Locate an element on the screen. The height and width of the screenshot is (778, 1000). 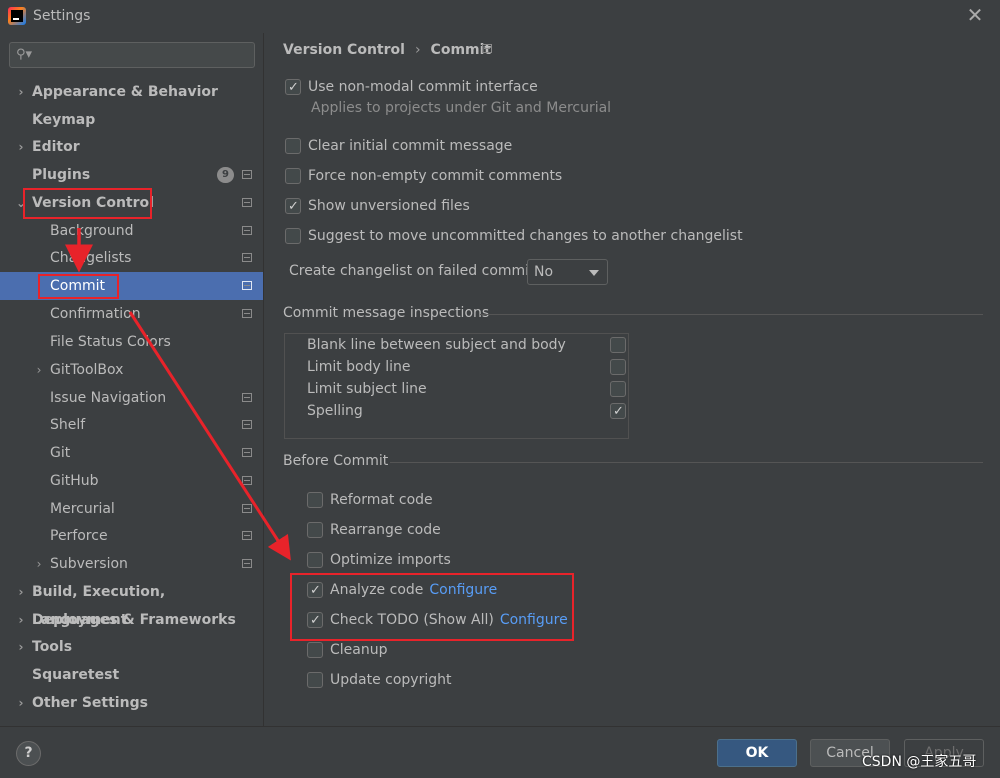
sidebar-item-tools: › Tools is located at coordinates (131, 647).